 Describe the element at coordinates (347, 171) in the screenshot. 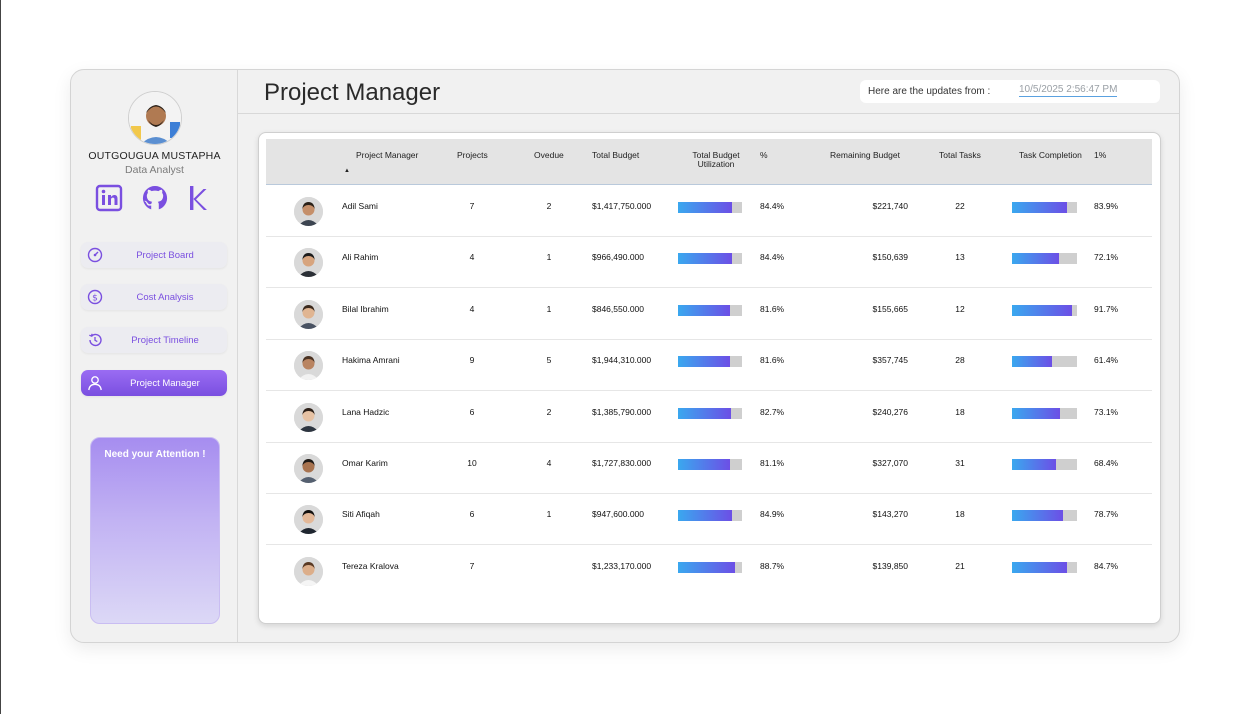

I see `sort-arrow-icon: ▲` at that location.